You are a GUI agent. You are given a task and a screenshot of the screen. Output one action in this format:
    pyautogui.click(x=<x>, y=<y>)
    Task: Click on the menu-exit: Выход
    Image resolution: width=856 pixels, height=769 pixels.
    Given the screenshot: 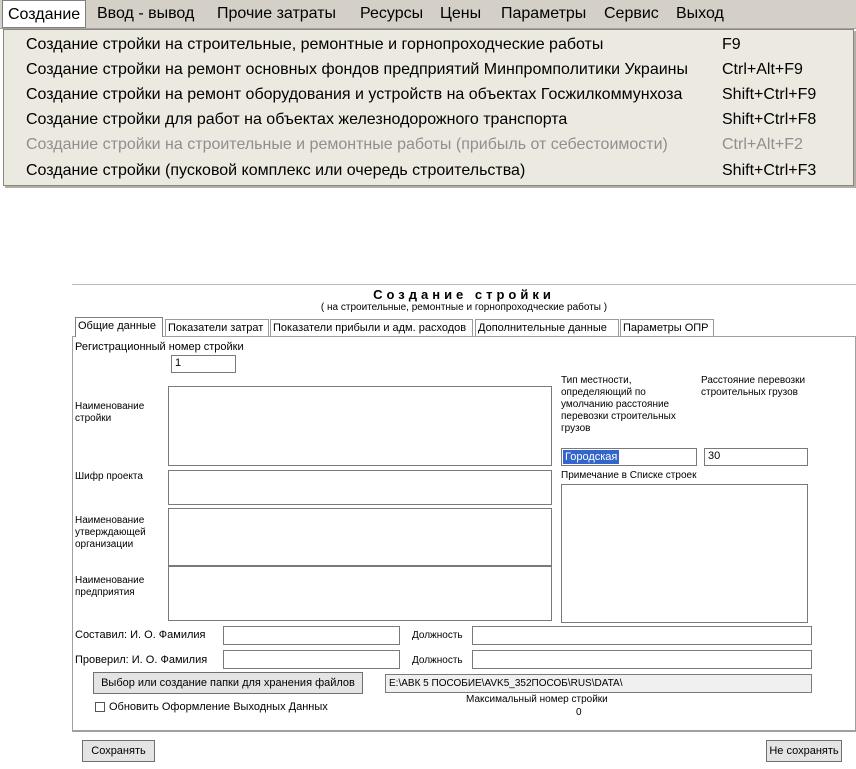 What is the action you would take?
    pyautogui.click(x=700, y=14)
    